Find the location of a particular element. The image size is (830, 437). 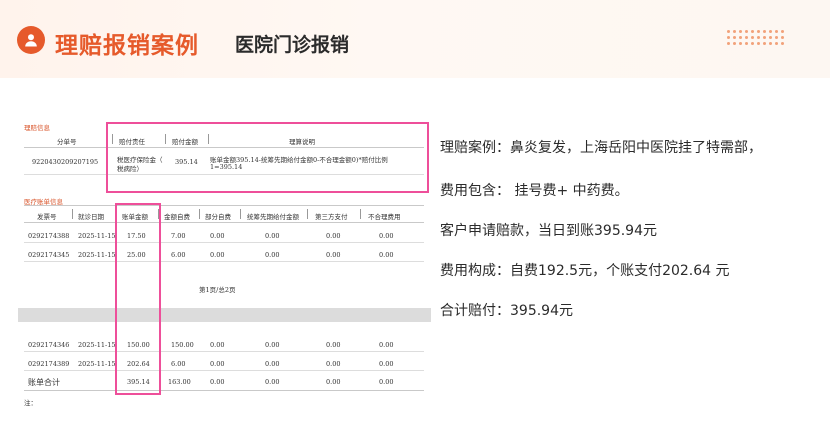

user-avatar-icon is located at coordinates (31, 40).